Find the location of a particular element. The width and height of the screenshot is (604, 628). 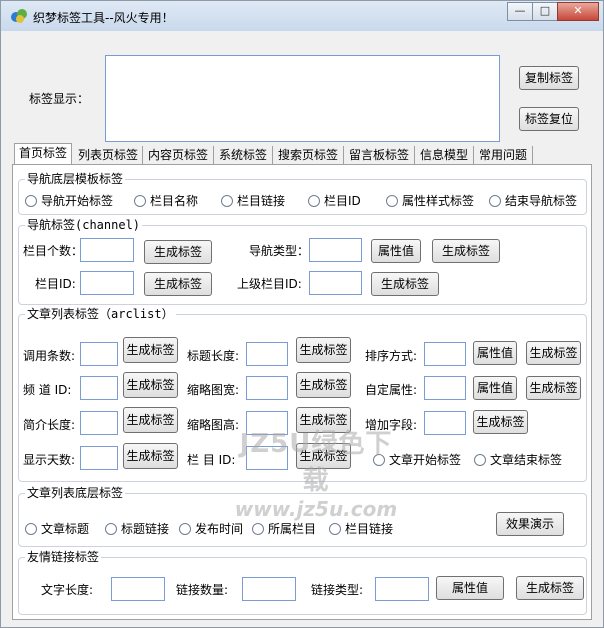

link-type-label: 链接类型: is located at coordinates (337, 590).